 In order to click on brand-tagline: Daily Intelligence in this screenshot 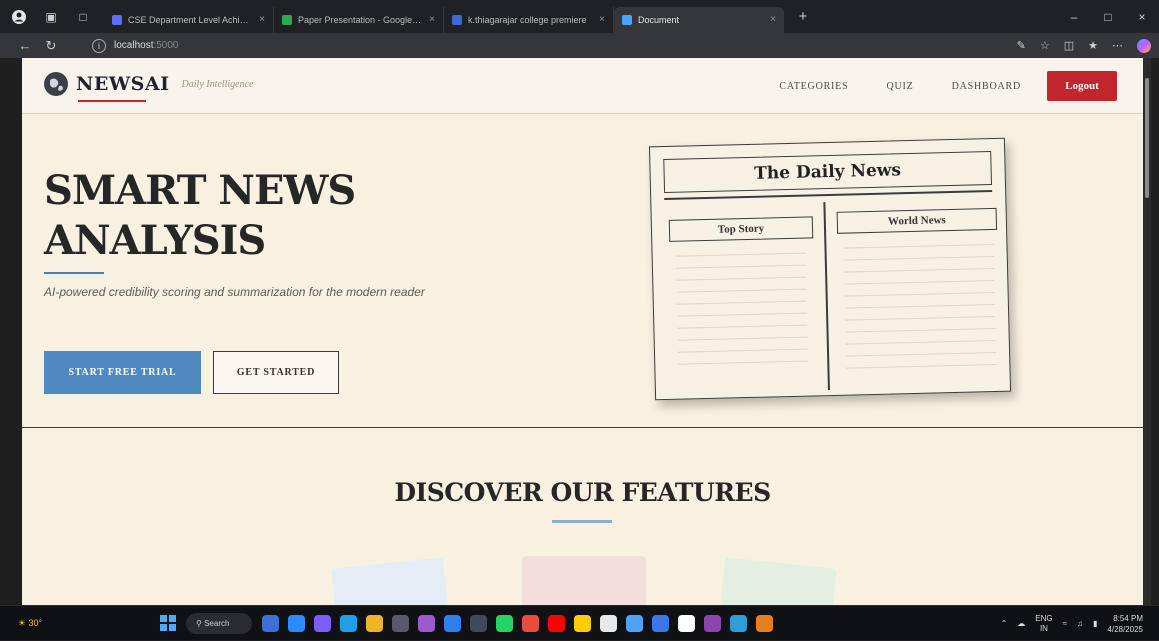, I will do `click(217, 84)`.